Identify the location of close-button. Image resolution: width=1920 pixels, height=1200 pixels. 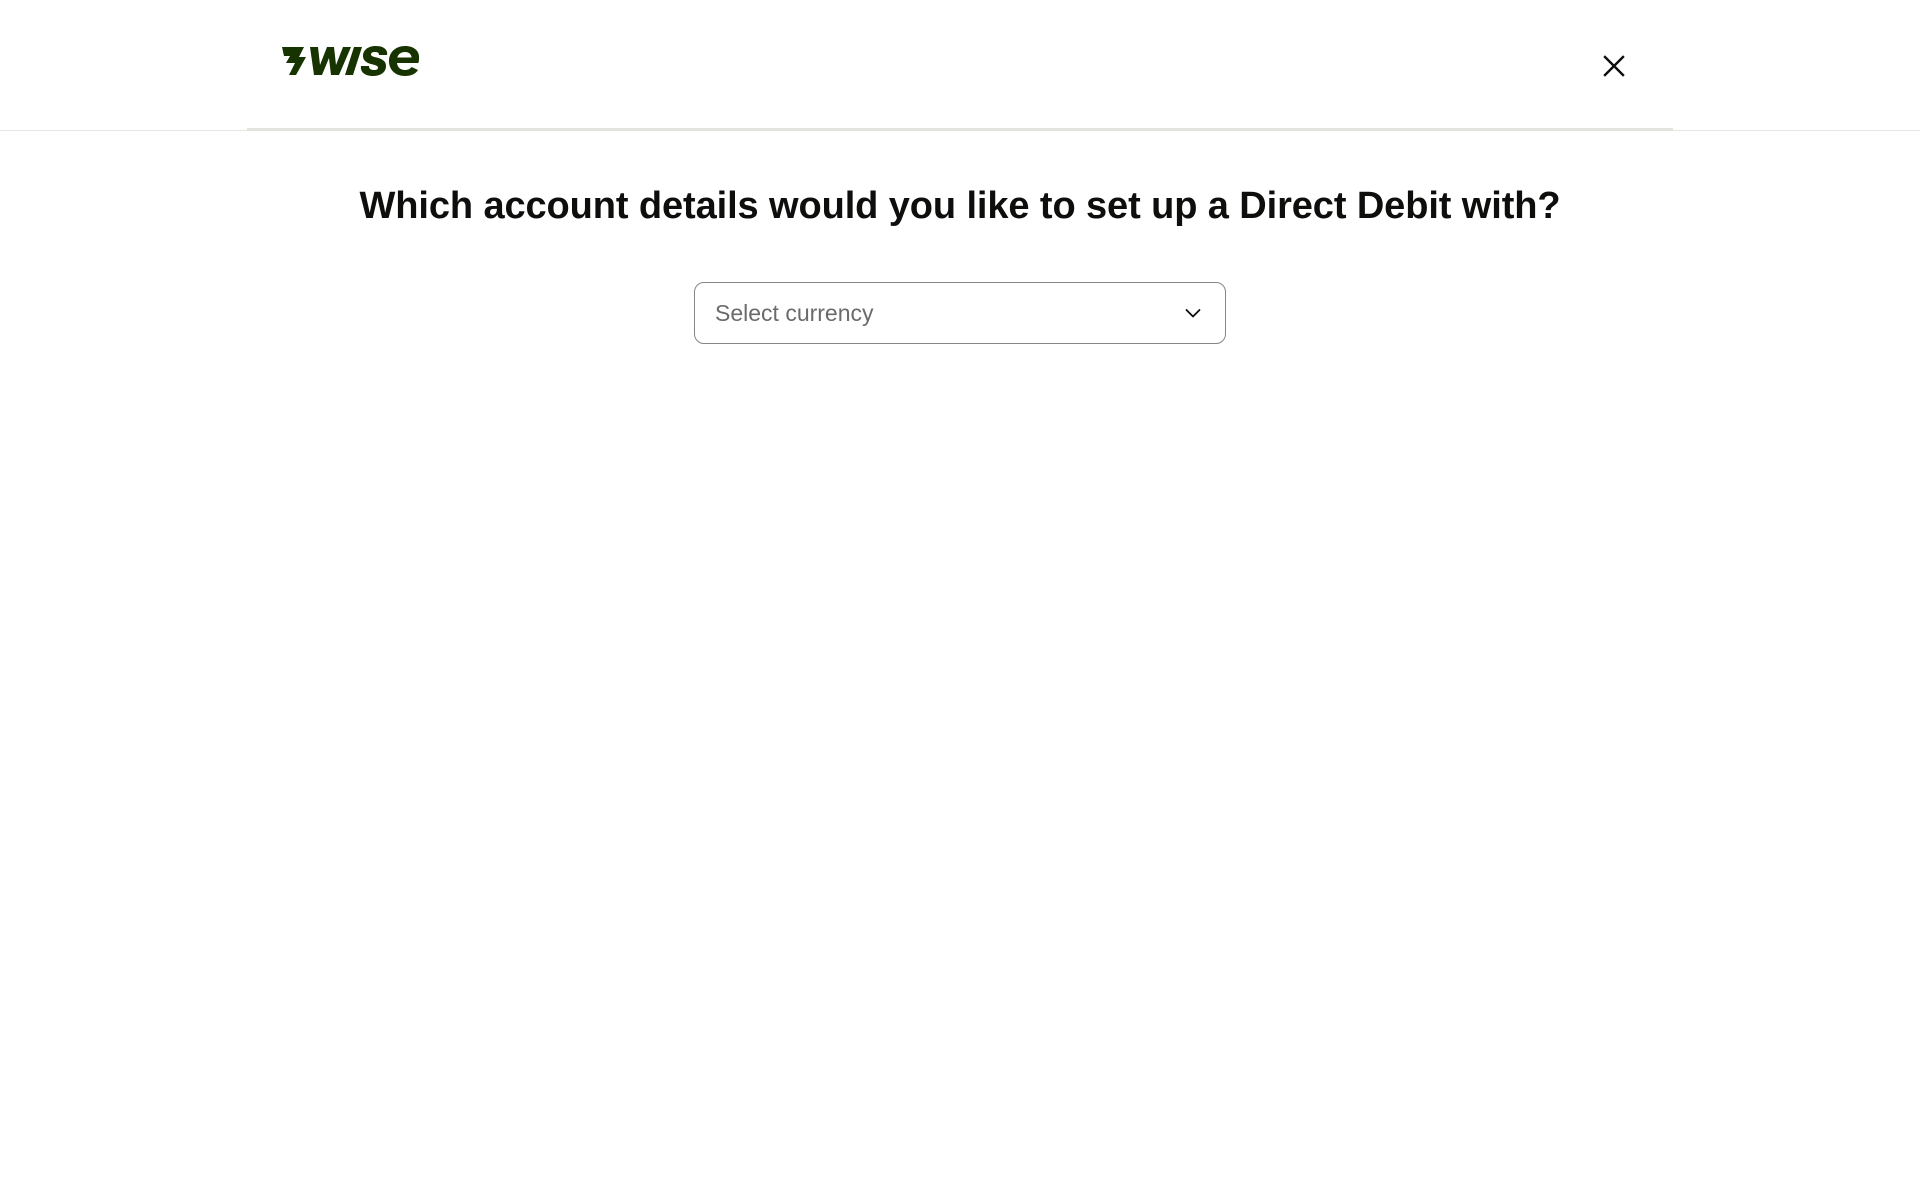
(1614, 66).